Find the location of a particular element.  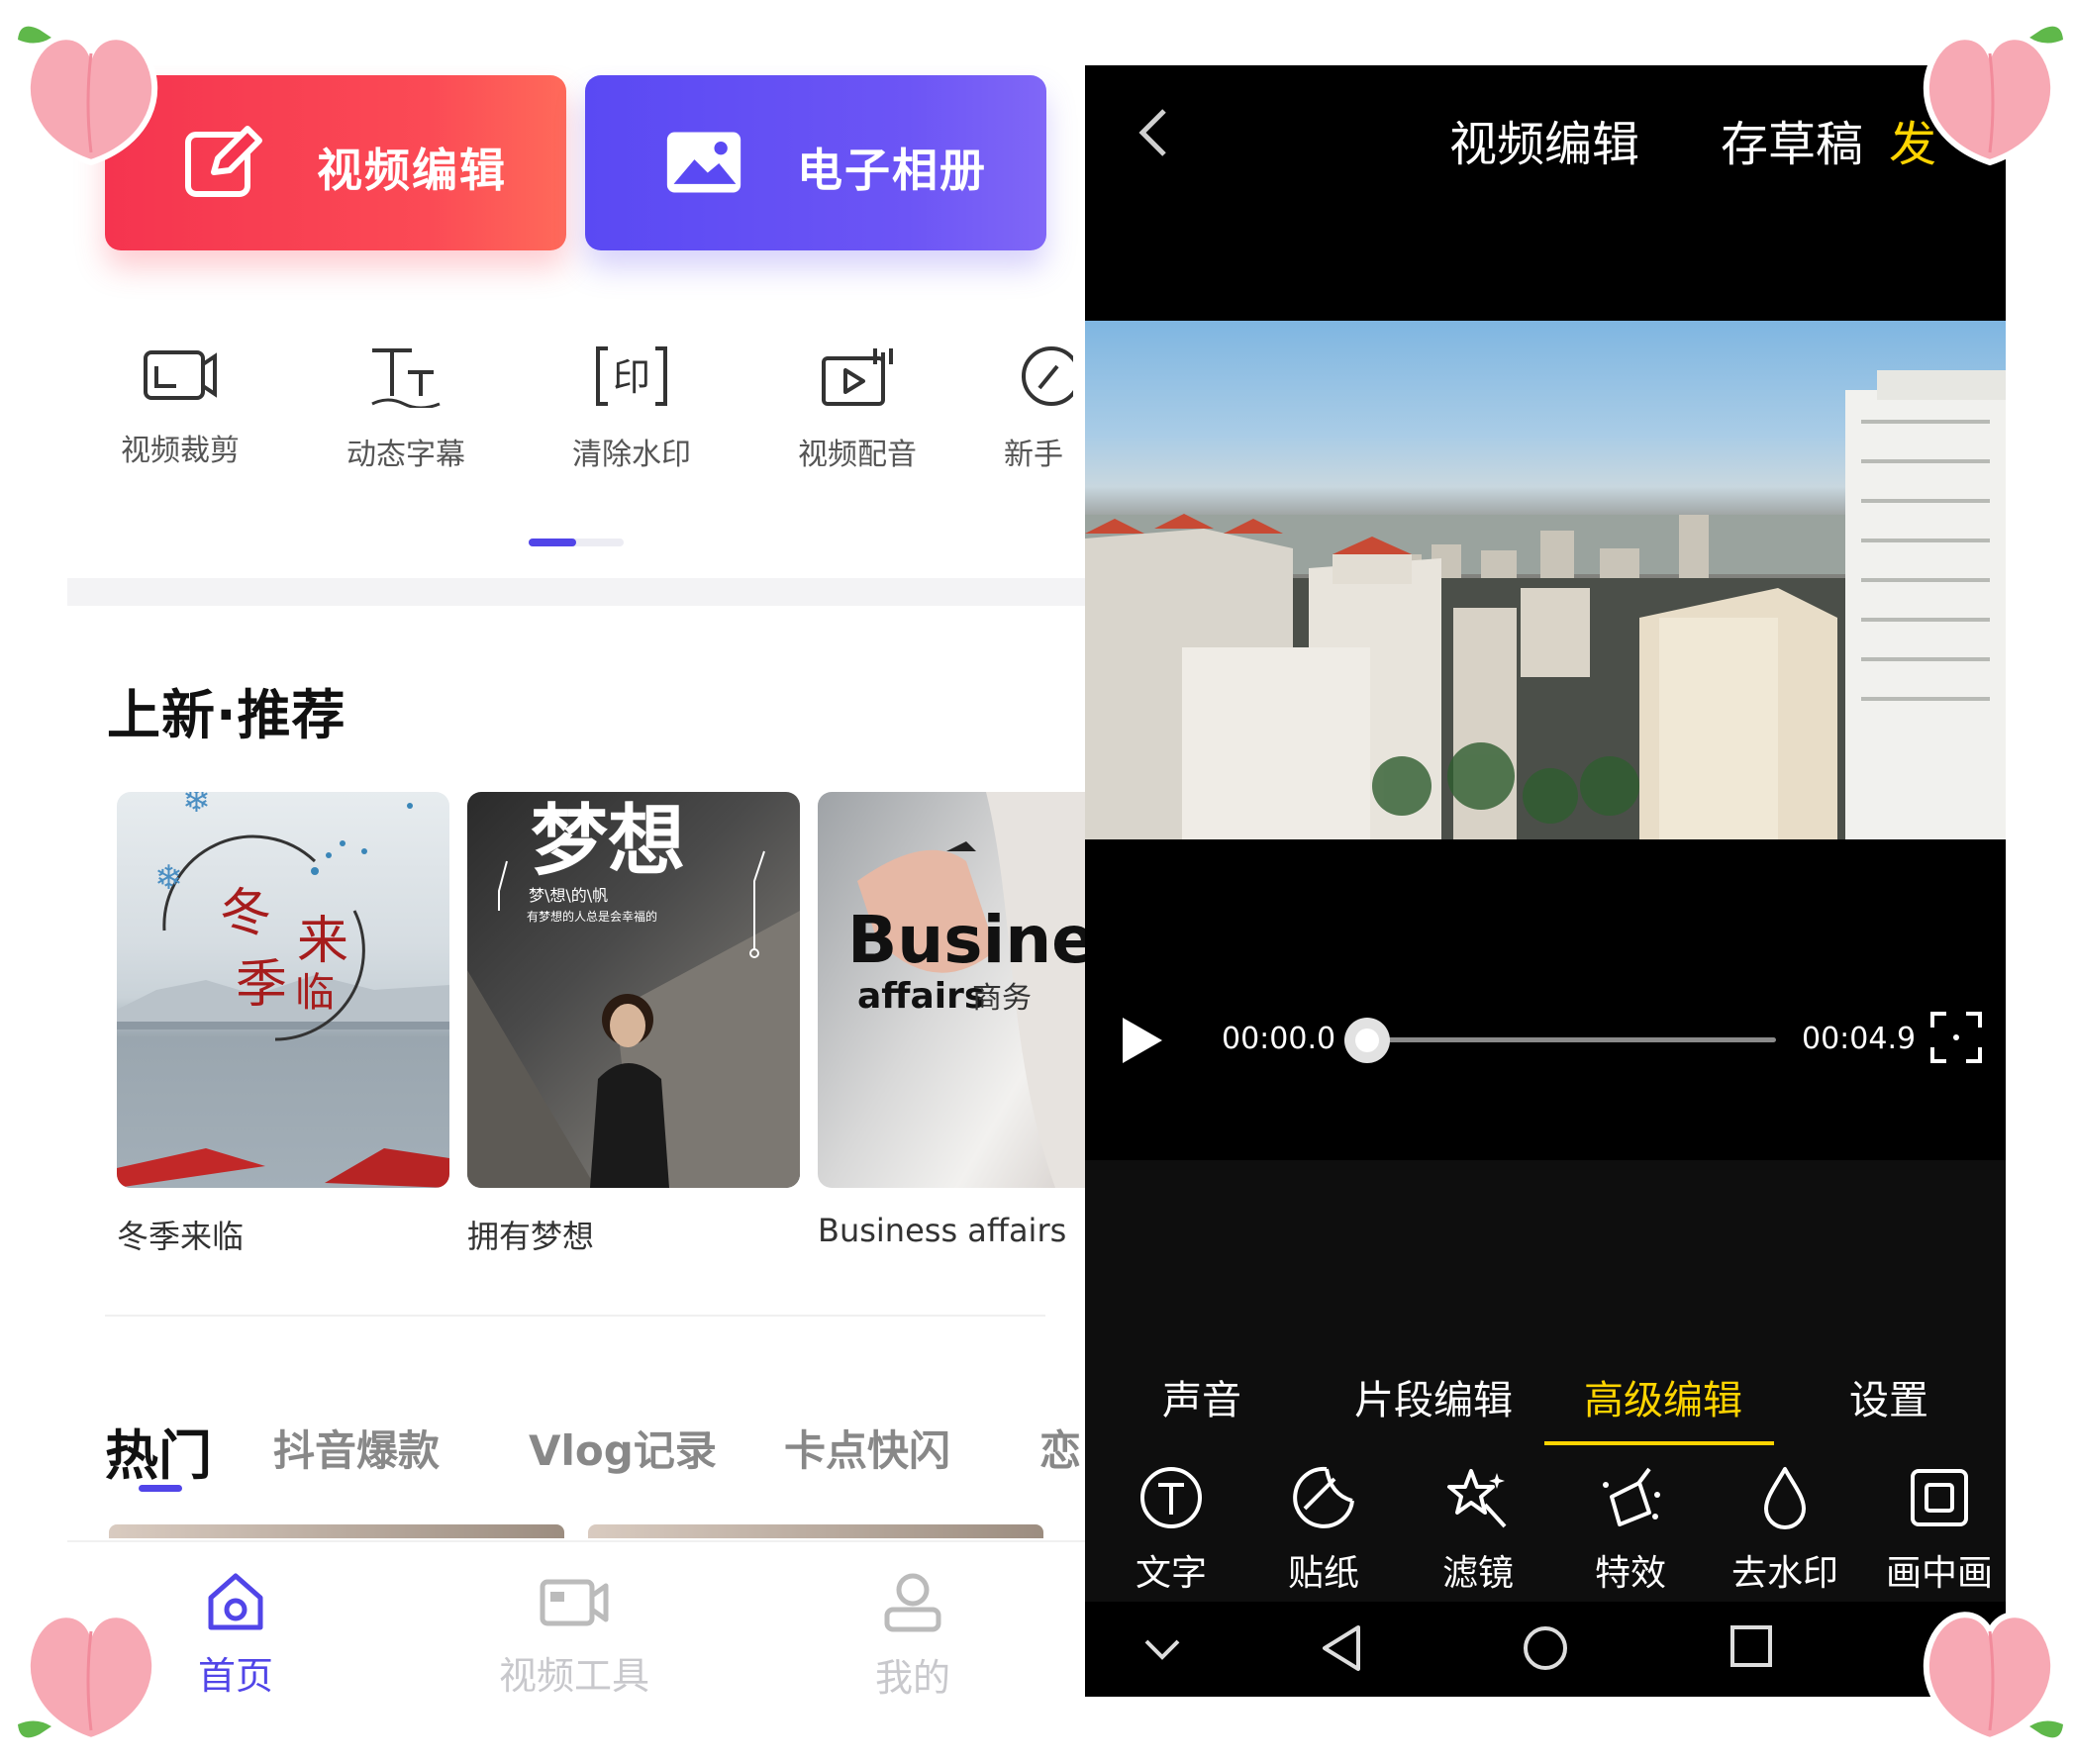

home-circle-icon is located at coordinates (1545, 1648).